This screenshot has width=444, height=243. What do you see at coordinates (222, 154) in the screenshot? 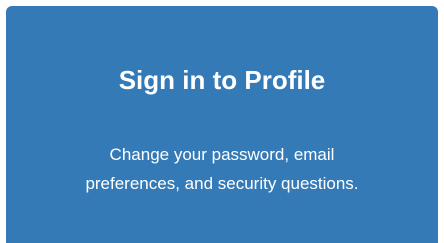
I see `card-description-line-1: Change your password, email` at bounding box center [222, 154].